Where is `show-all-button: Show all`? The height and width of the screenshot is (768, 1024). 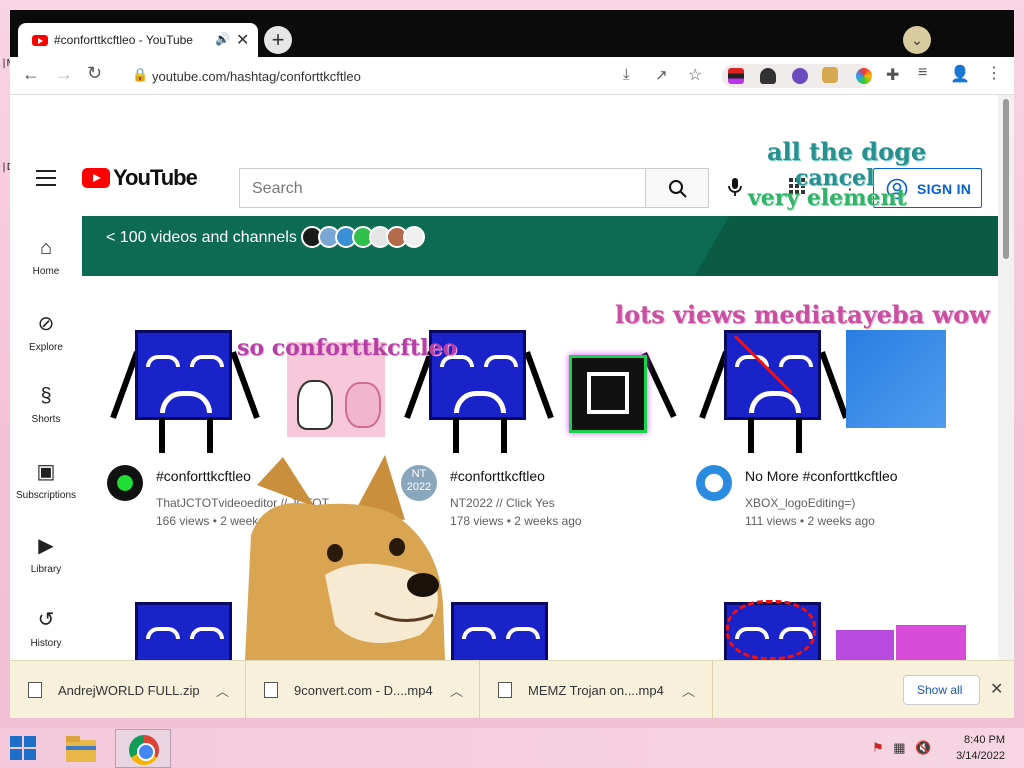
show-all-button: Show all is located at coordinates (941, 690).